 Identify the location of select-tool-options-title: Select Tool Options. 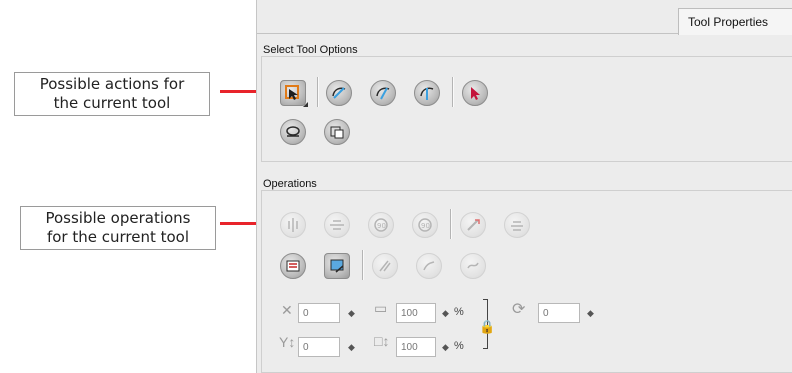
(310, 50).